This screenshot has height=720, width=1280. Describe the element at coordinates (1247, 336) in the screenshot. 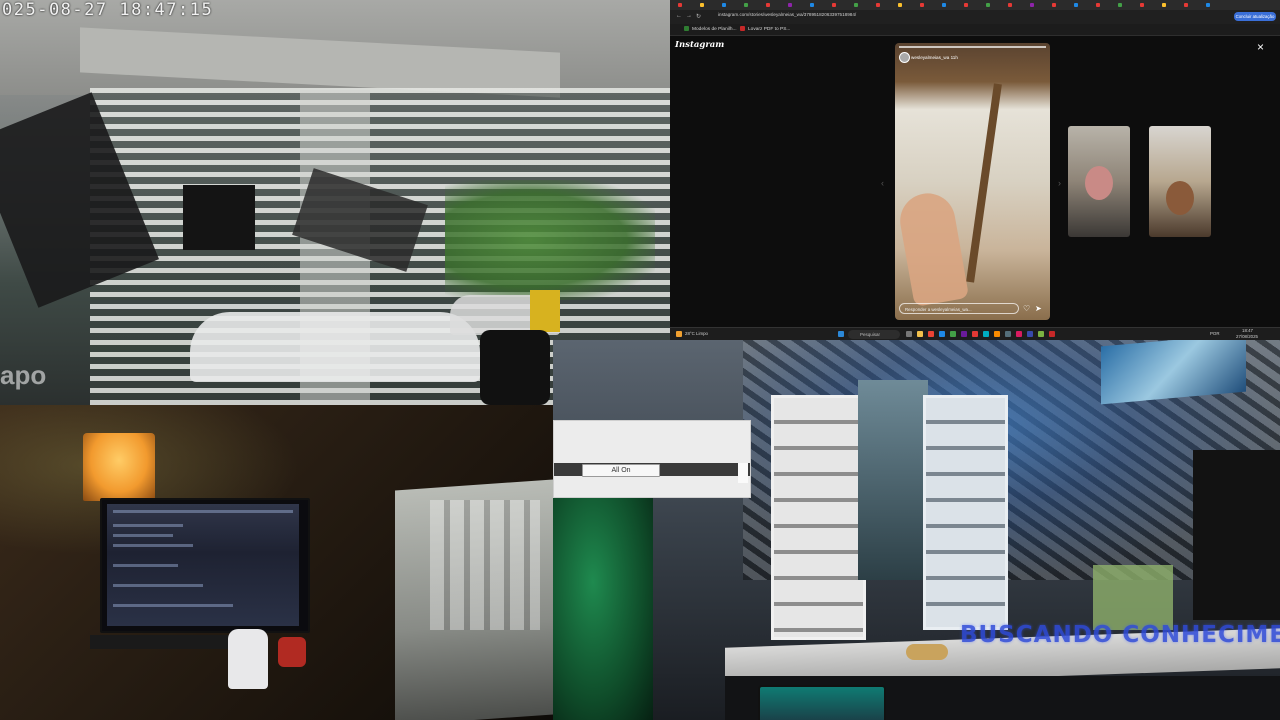

I see `clock-date: 27/08/2025` at that location.